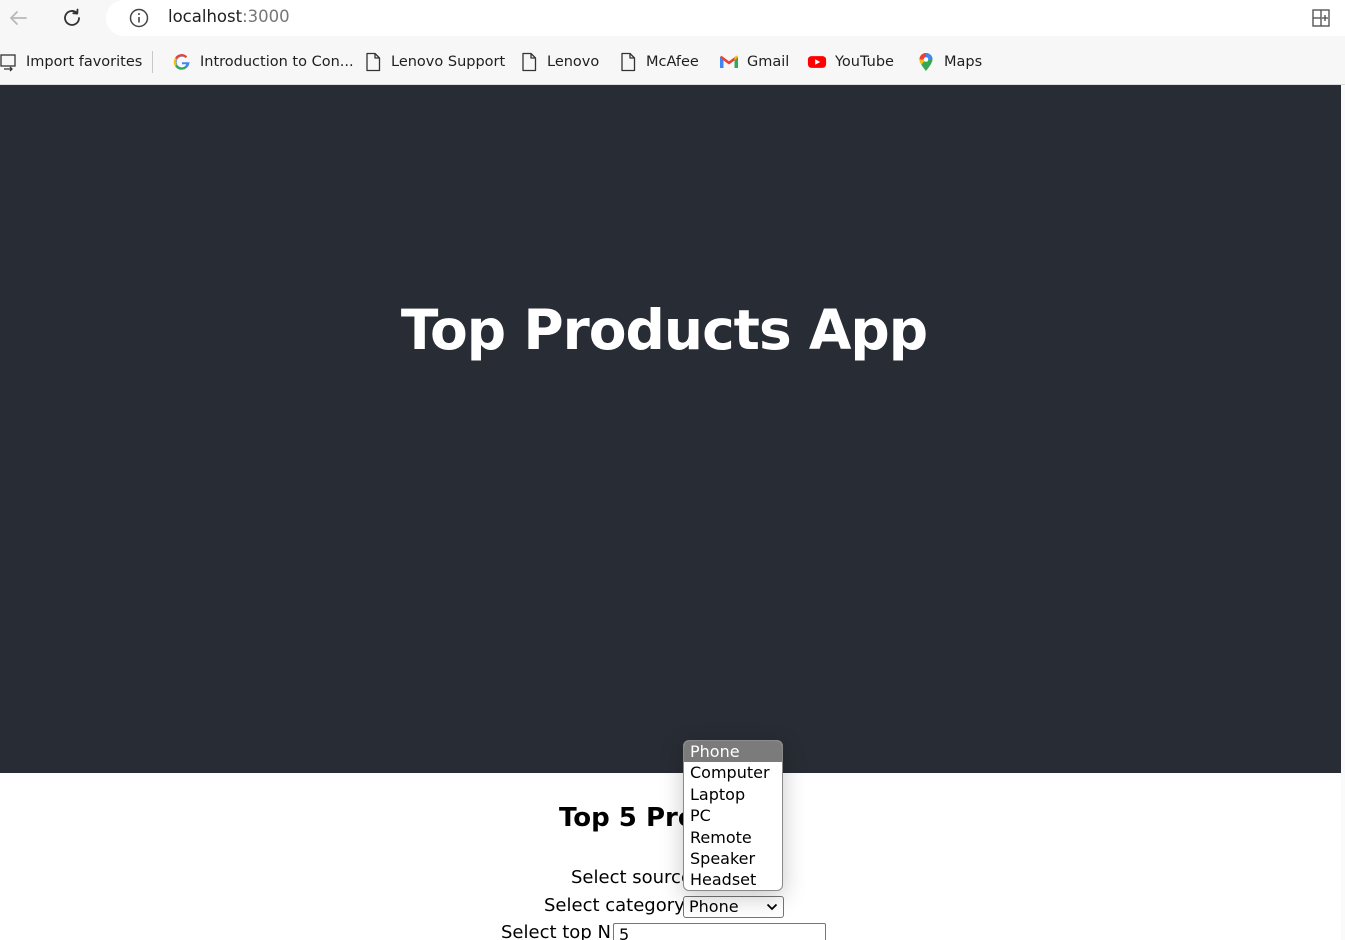  Describe the element at coordinates (1321, 18) in the screenshot. I see `split-screen-icon` at that location.